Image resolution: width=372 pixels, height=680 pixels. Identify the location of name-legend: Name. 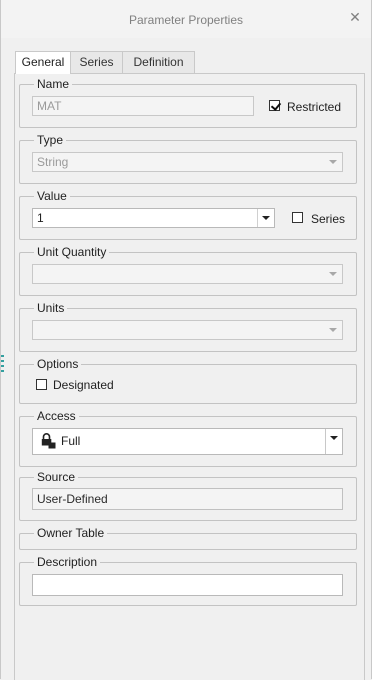
(53, 84).